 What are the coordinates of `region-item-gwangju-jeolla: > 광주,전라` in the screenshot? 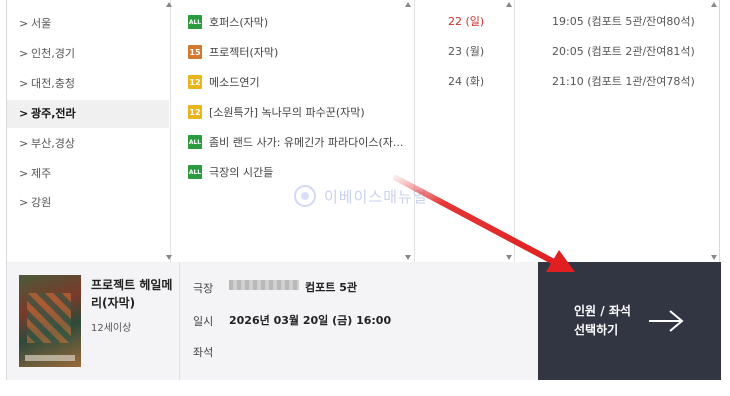 It's located at (88, 114).